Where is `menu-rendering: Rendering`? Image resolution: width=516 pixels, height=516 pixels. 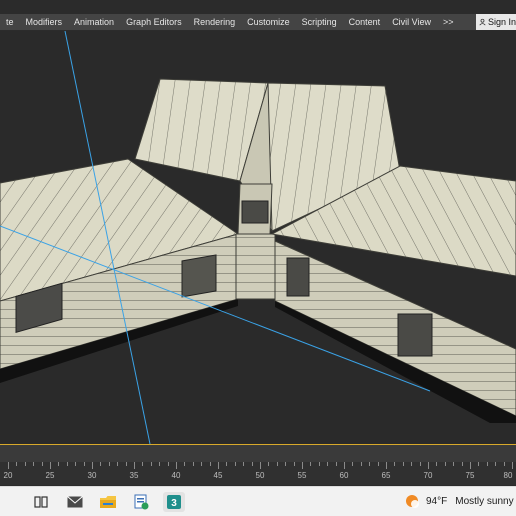
menu-rendering: Rendering is located at coordinates (215, 22).